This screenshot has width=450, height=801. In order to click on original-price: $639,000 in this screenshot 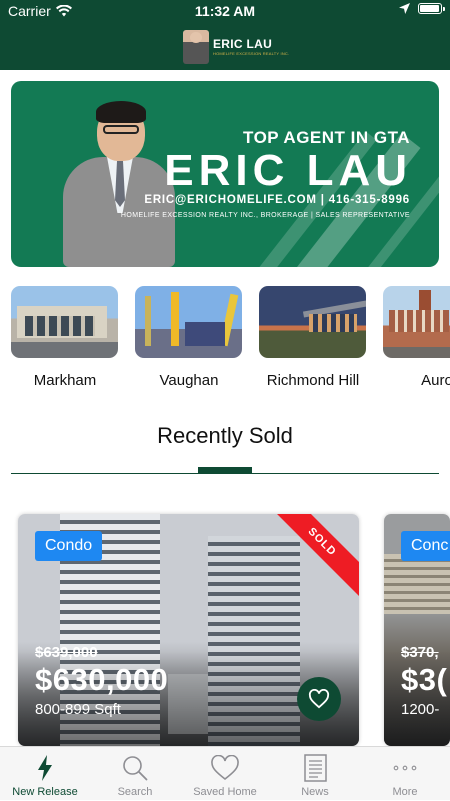, I will do `click(66, 652)`.